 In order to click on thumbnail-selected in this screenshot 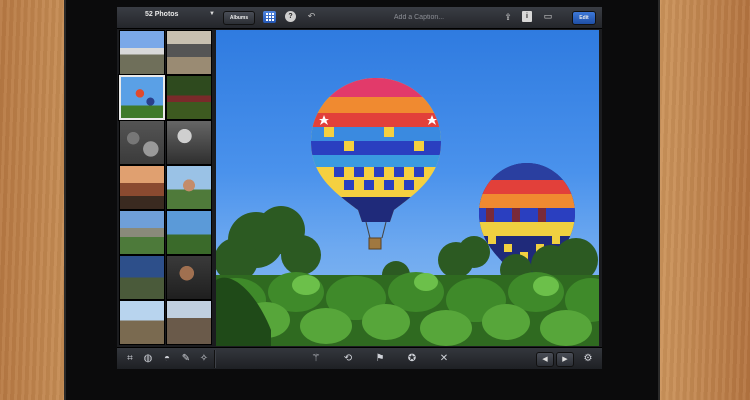, I will do `click(142, 97)`.